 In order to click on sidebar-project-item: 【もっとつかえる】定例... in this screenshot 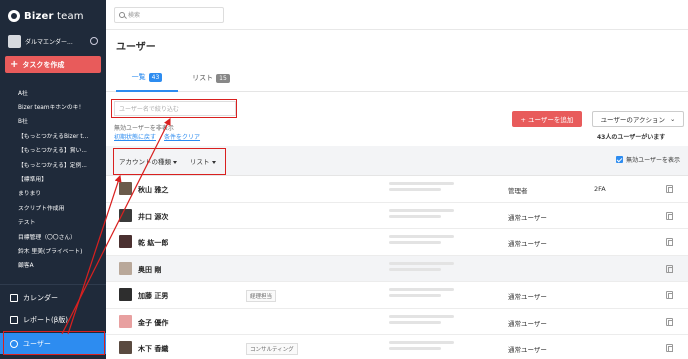, I will do `click(53, 164)`.